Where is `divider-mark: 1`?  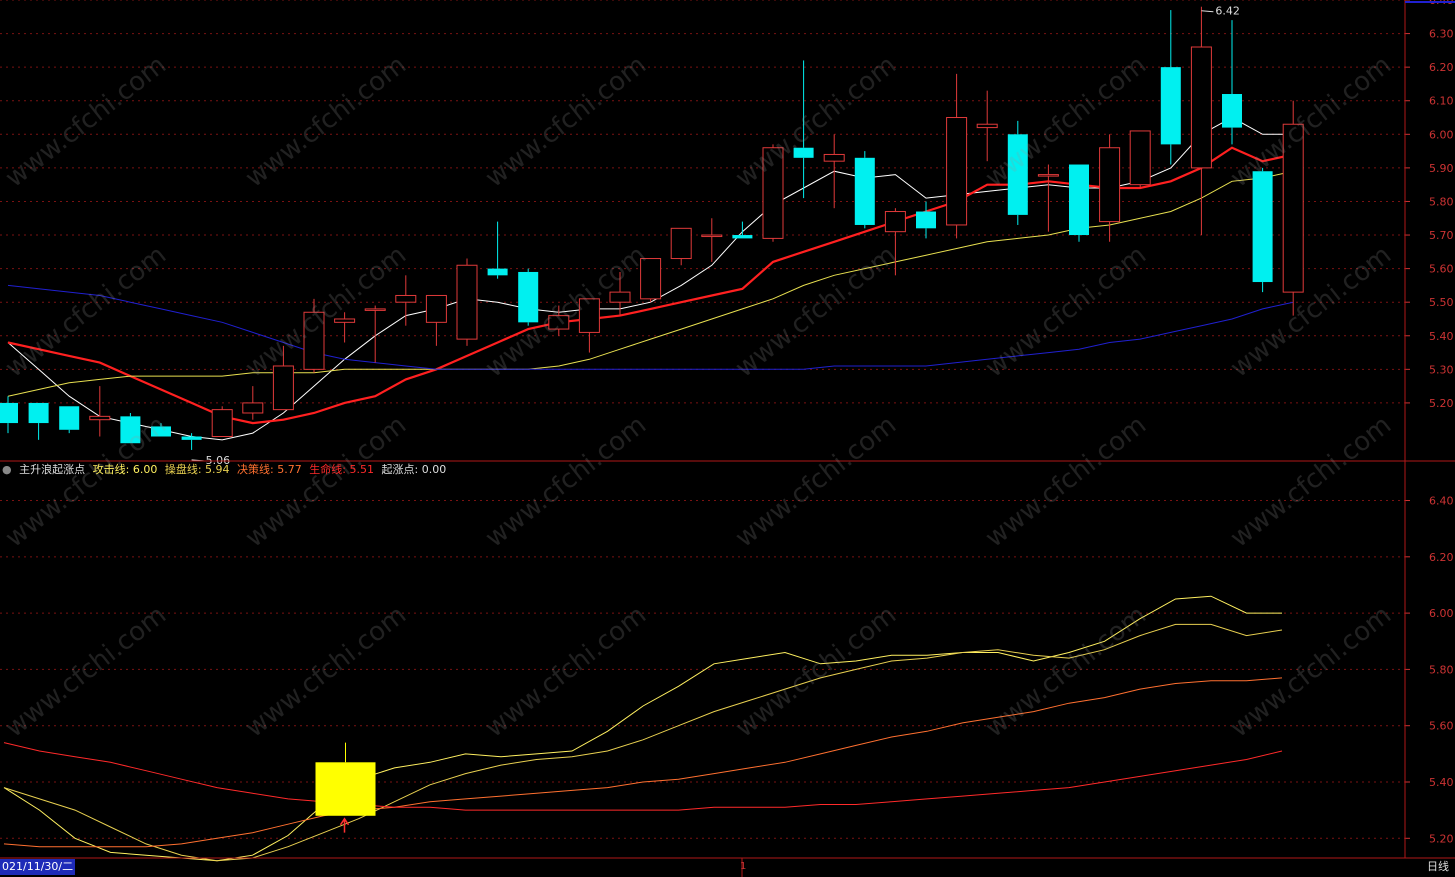 divider-mark: 1 is located at coordinates (743, 866).